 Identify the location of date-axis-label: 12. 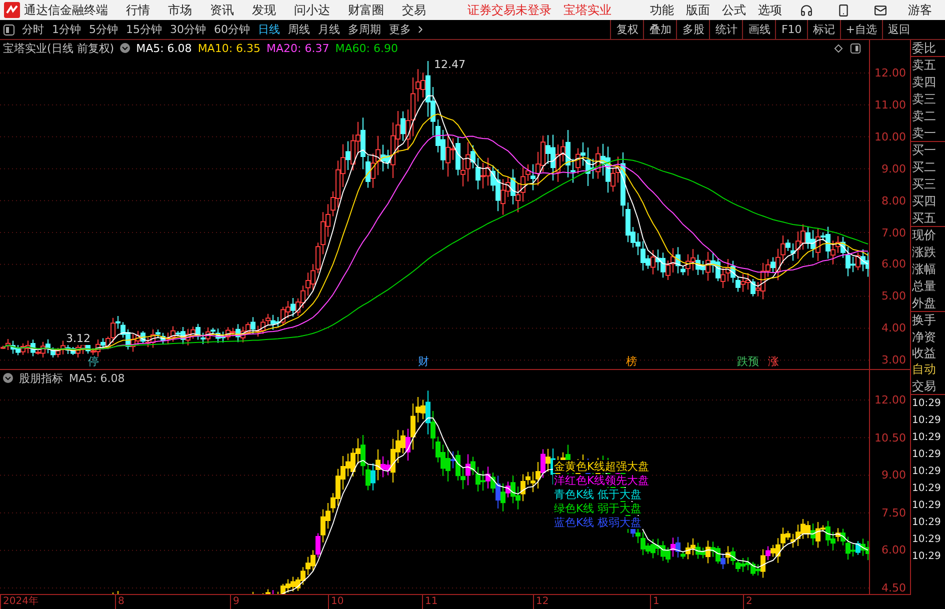
(541, 602).